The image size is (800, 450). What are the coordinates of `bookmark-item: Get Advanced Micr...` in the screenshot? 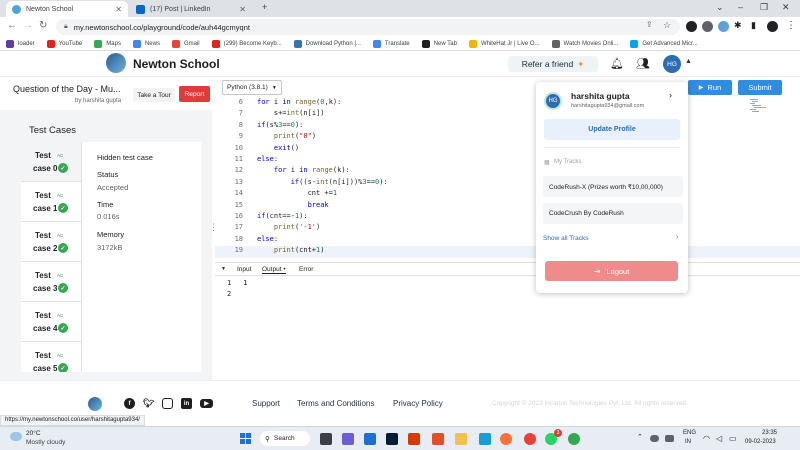 It's located at (664, 43).